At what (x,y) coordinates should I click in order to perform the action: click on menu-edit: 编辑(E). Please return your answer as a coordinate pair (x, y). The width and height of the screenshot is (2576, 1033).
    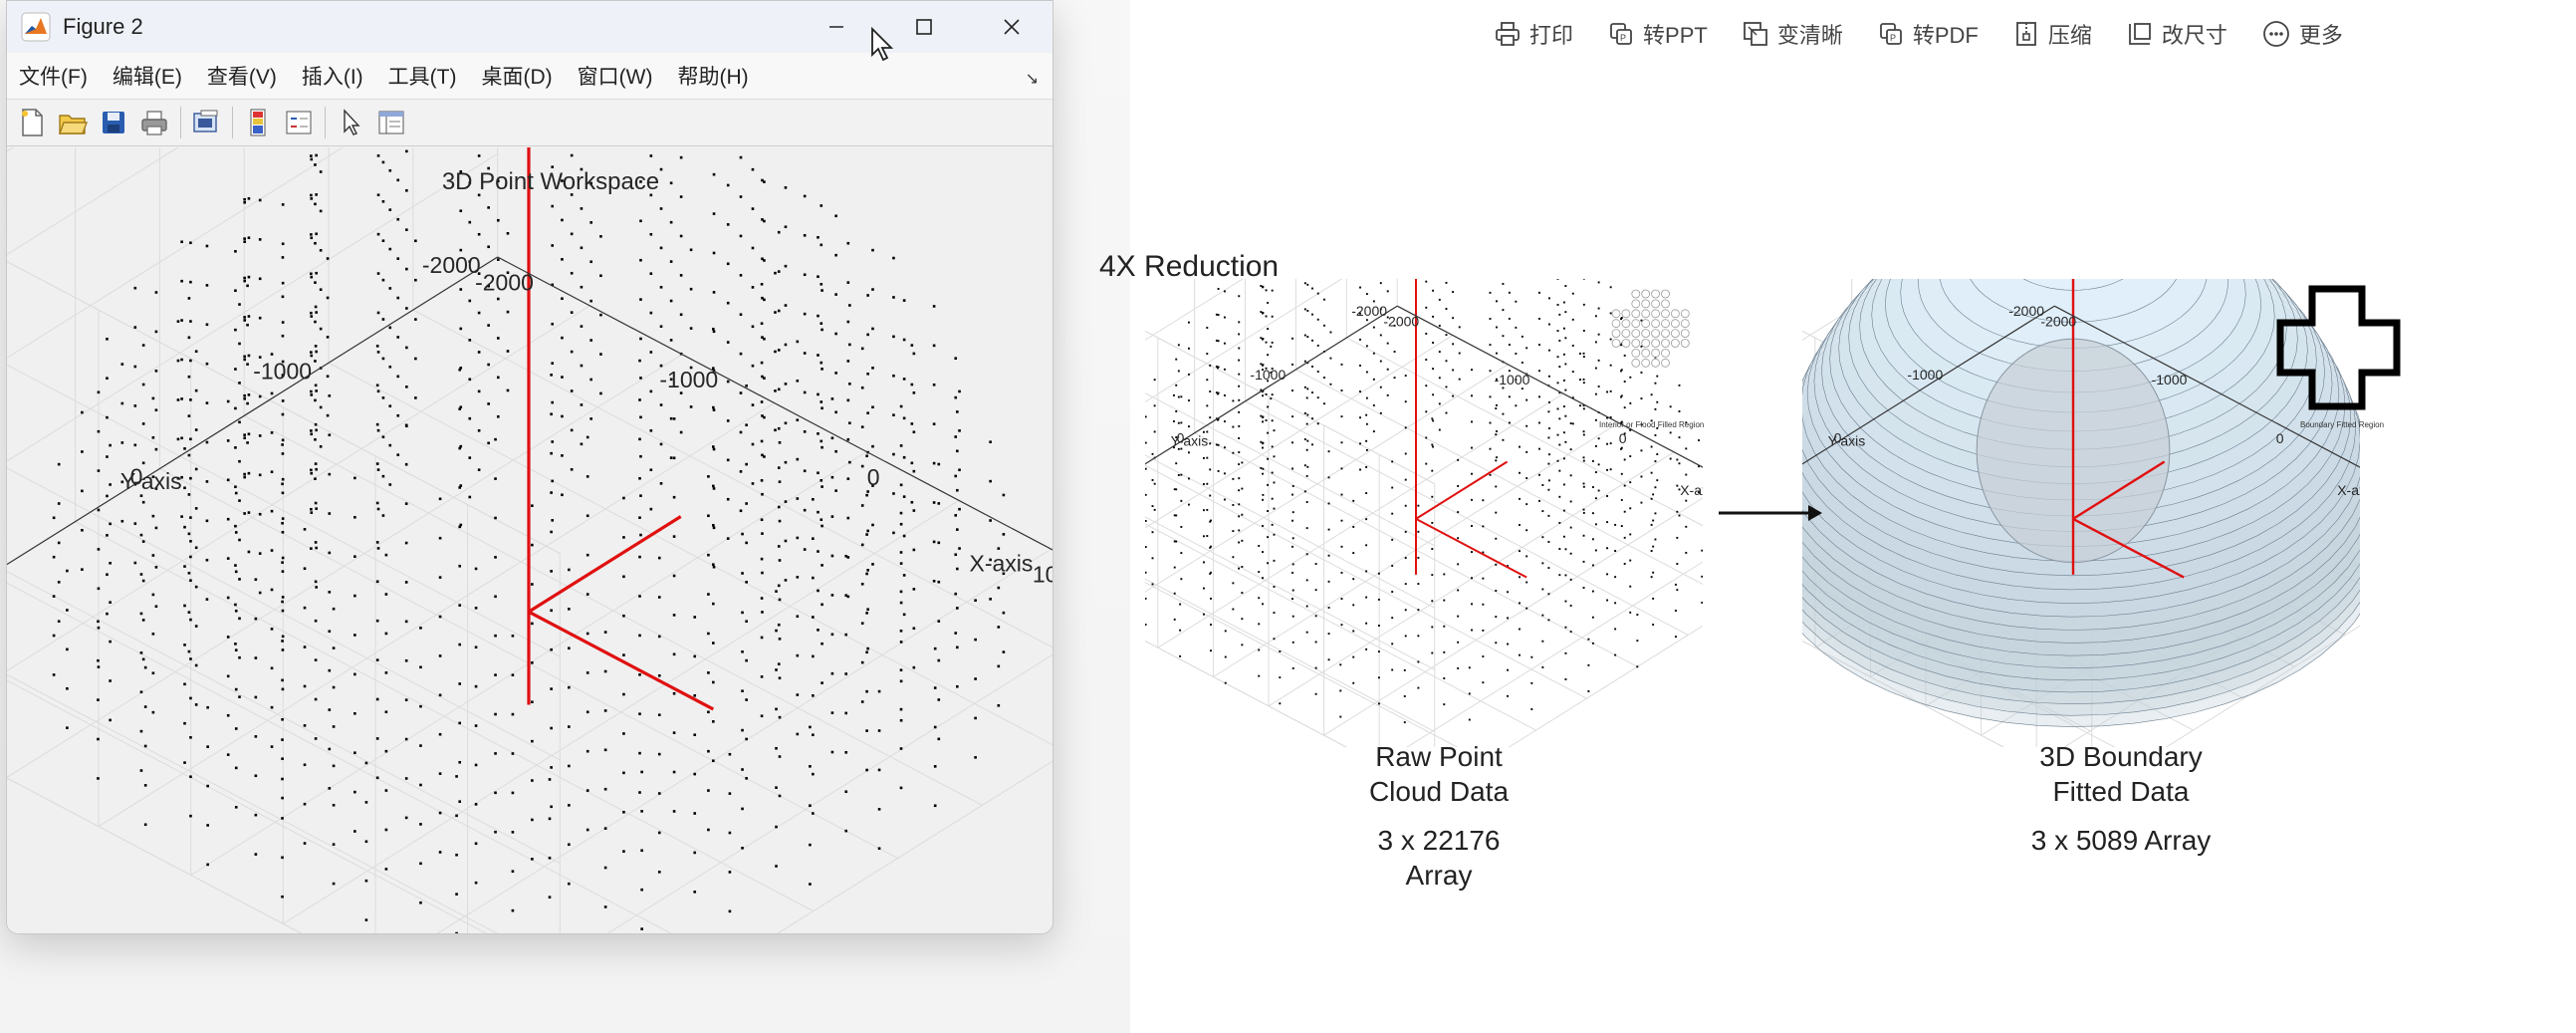
    Looking at the image, I should click on (147, 76).